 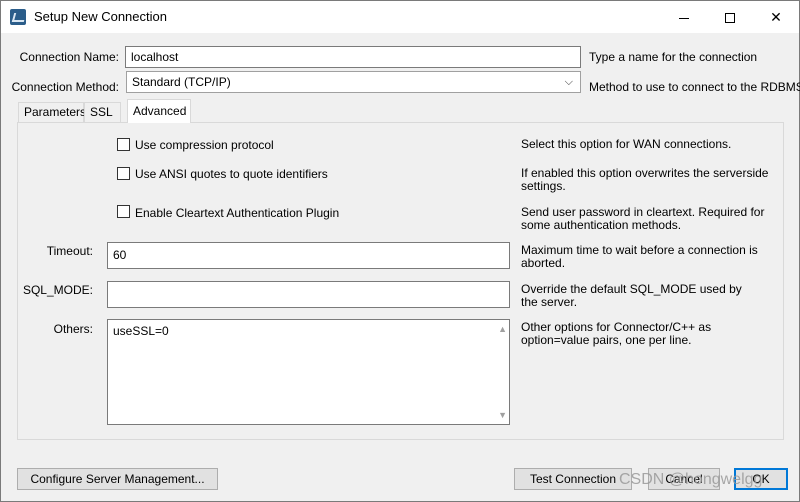 What do you see at coordinates (57, 290) in the screenshot?
I see `sql-mode-label: SQL_MODE:` at bounding box center [57, 290].